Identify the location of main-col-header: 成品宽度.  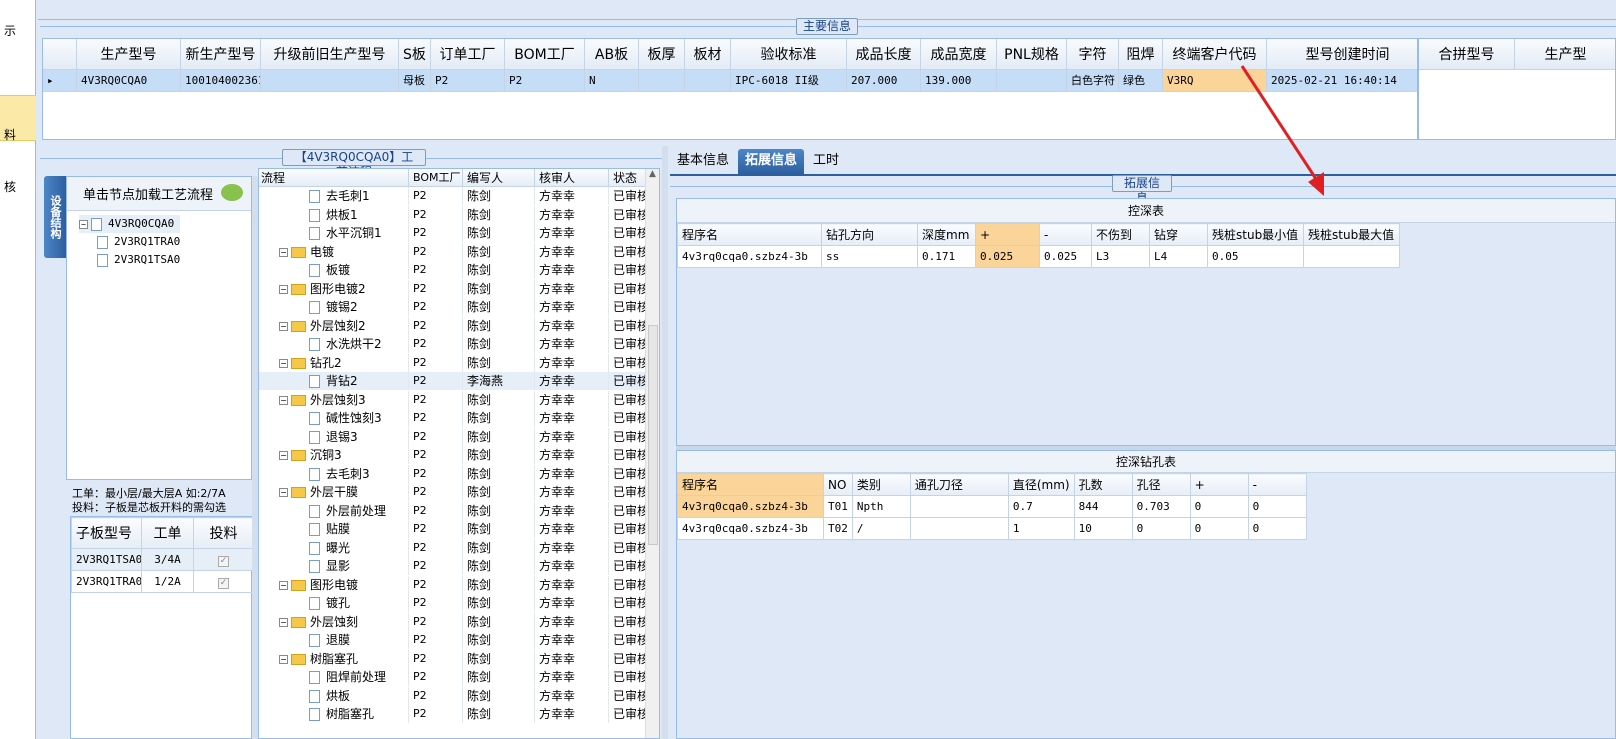
(959, 54).